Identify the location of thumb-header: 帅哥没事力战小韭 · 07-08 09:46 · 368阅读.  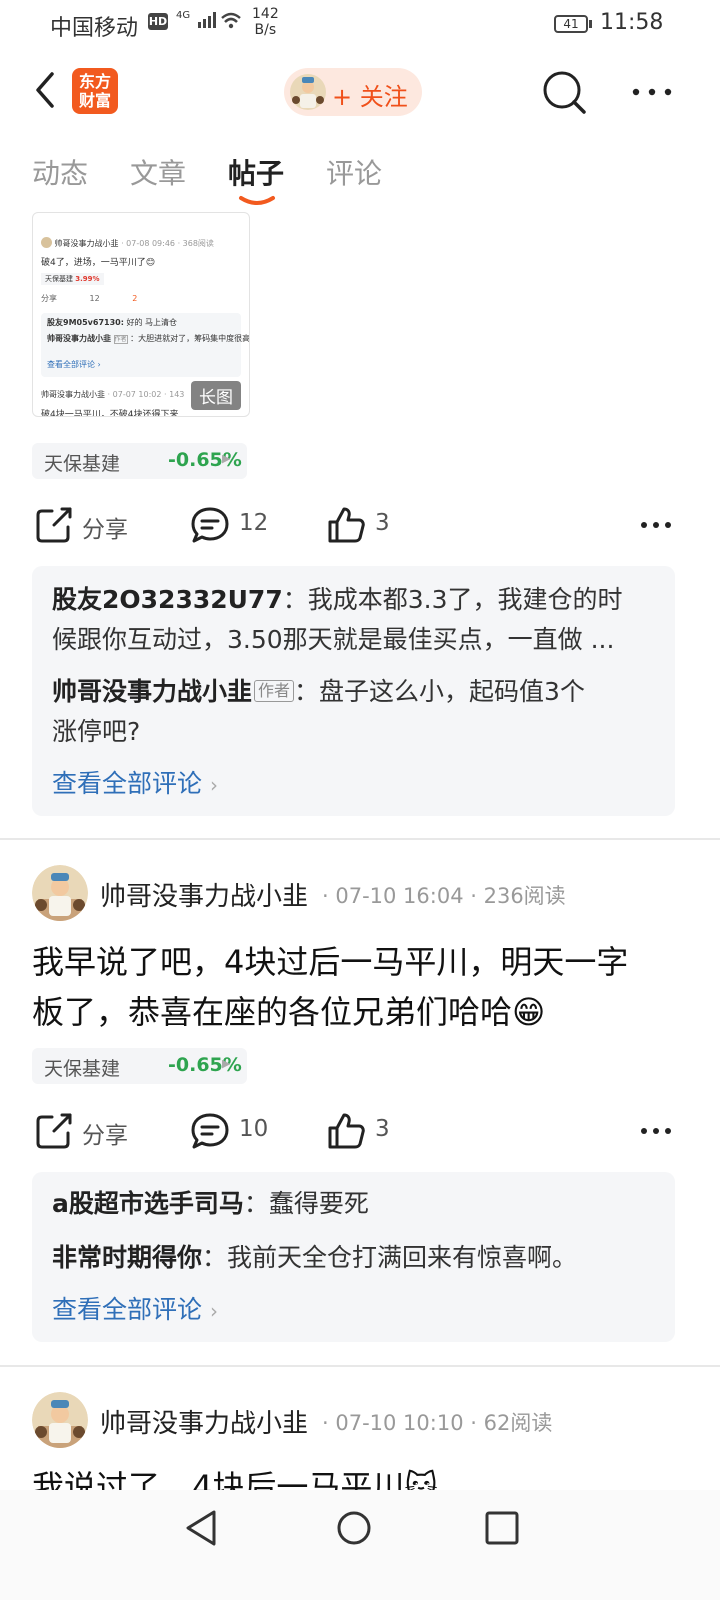
(127, 243).